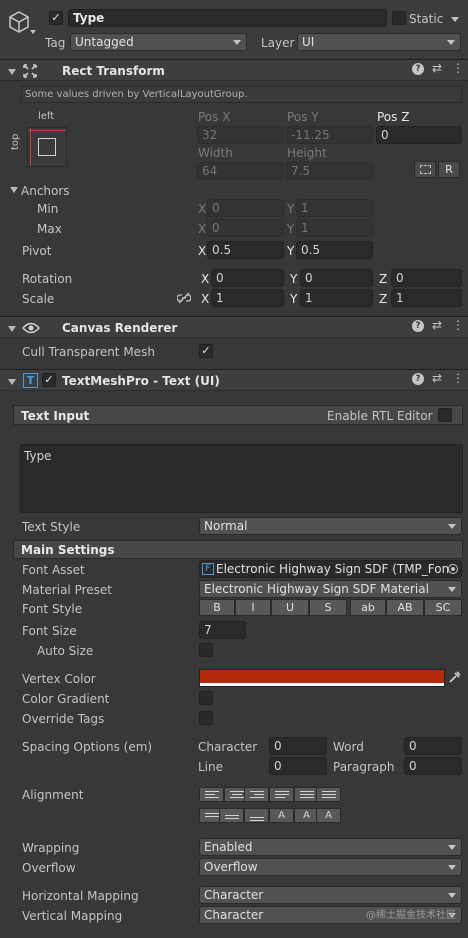 The image size is (468, 938). I want to click on blueprint-icon, so click(425, 169).